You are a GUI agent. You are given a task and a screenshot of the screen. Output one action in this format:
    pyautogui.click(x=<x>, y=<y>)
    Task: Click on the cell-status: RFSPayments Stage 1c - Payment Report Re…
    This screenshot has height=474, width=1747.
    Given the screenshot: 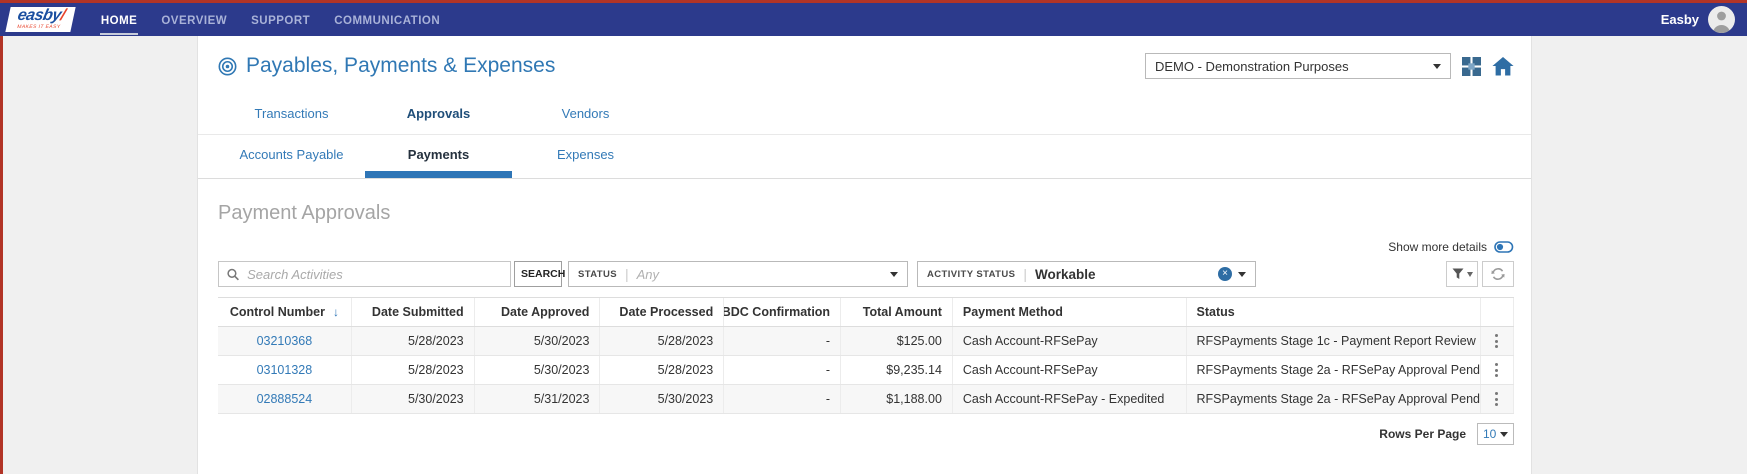 What is the action you would take?
    pyautogui.click(x=1334, y=341)
    